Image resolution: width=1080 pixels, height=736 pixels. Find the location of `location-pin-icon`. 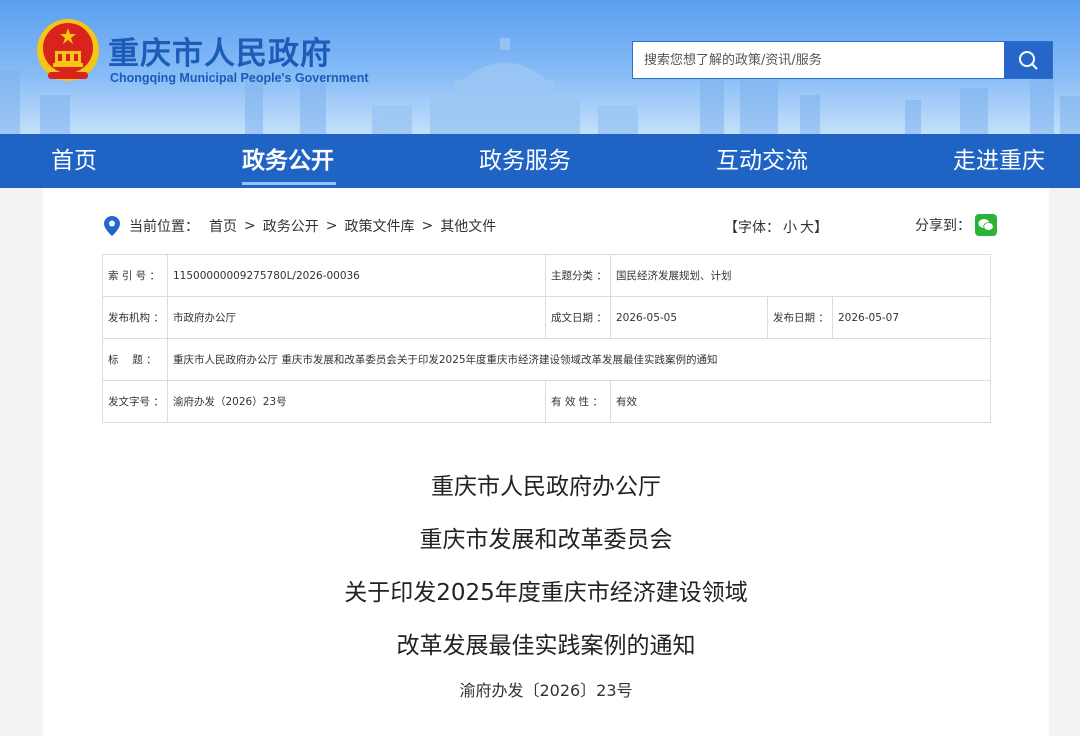

location-pin-icon is located at coordinates (112, 226).